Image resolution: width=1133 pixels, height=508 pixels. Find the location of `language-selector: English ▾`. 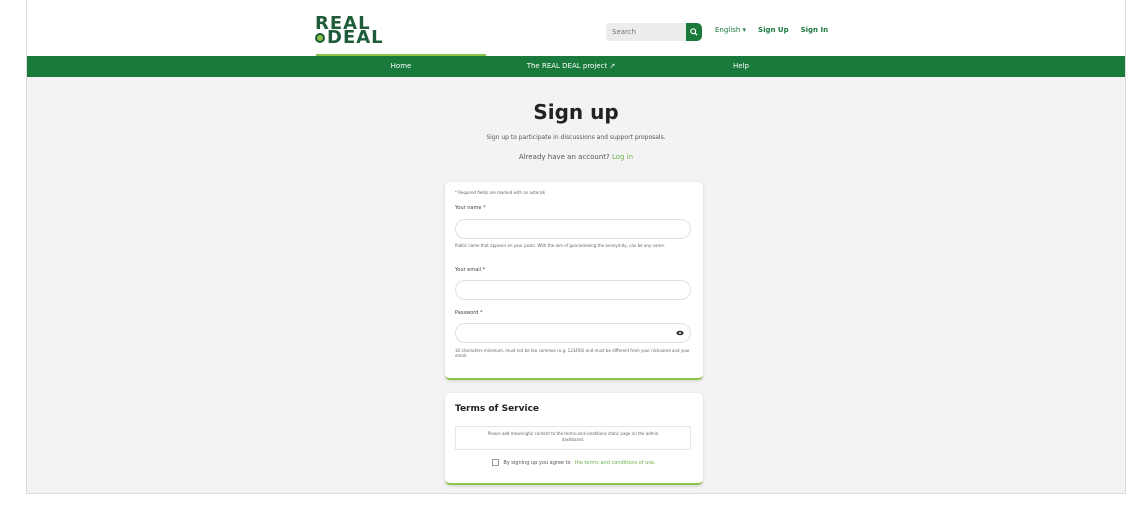

language-selector: English ▾ is located at coordinates (730, 30).